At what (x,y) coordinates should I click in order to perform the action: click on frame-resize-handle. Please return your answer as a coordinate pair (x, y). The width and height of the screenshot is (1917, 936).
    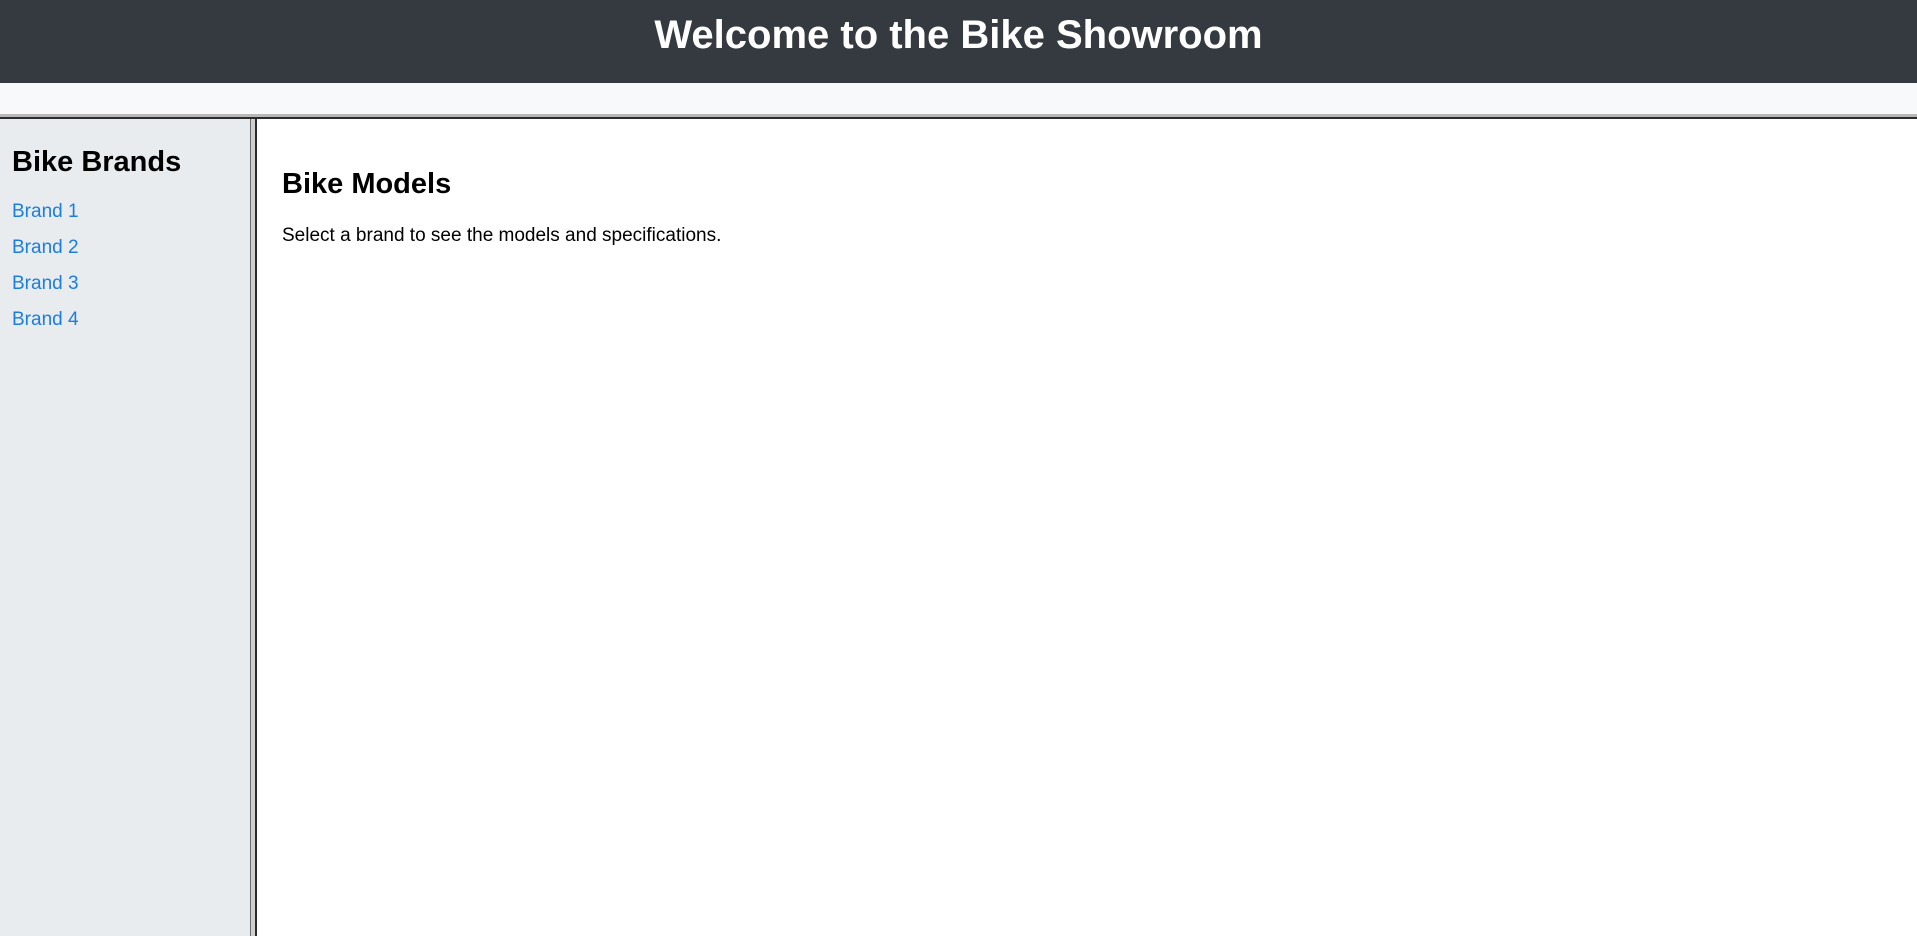
    Looking at the image, I should click on (253, 527).